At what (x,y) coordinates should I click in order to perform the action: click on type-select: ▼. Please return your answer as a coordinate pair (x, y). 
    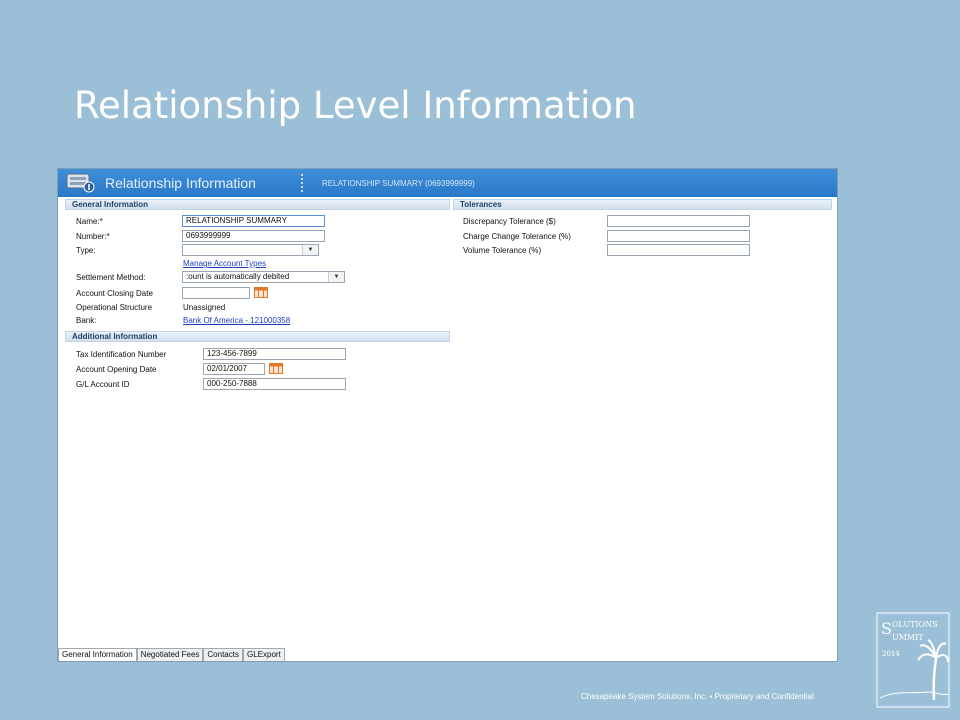
    Looking at the image, I should click on (250, 250).